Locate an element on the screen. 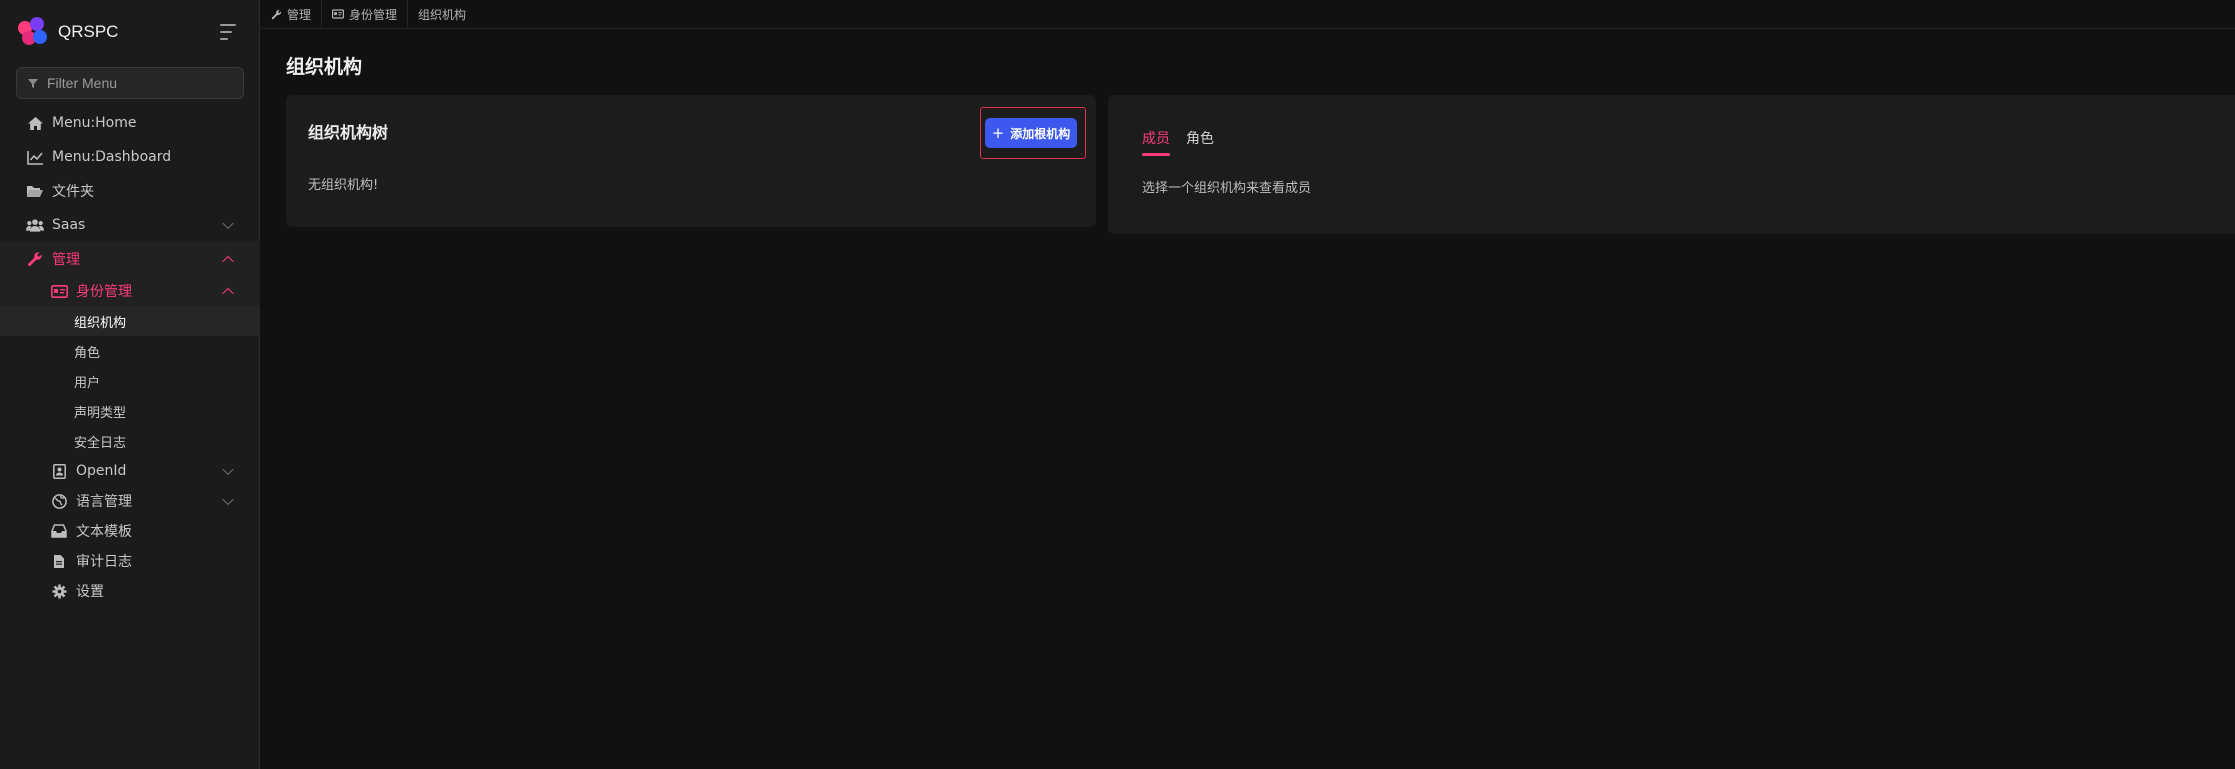  filter-icon is located at coordinates (33, 83).